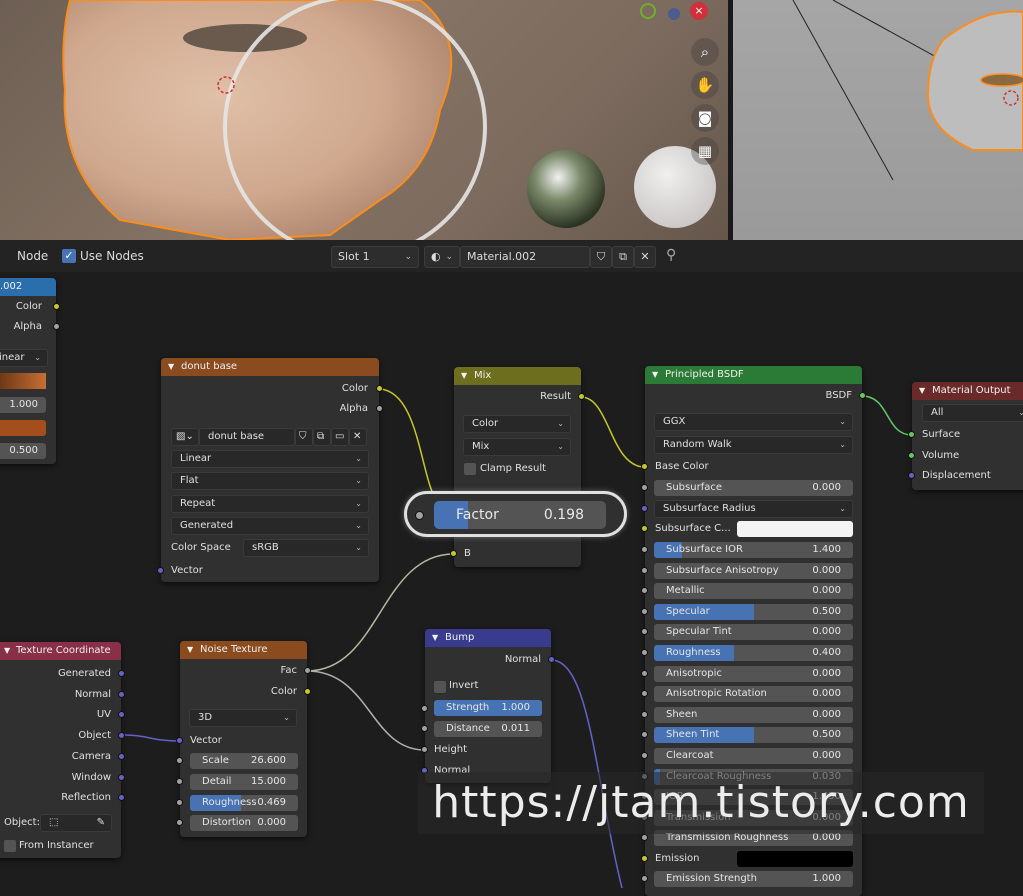  Describe the element at coordinates (440, 687) in the screenshot. I see `invert-checkbox` at that location.